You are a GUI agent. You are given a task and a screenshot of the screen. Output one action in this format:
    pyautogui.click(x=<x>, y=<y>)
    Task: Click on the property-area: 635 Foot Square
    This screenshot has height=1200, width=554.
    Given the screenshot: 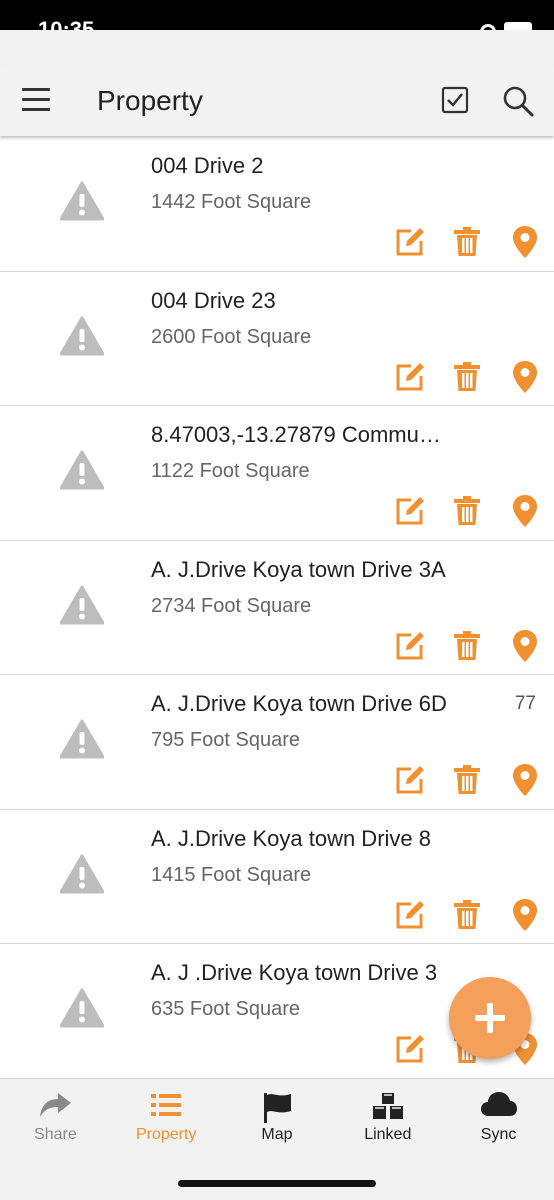 What is the action you would take?
    pyautogui.click(x=225, y=1009)
    